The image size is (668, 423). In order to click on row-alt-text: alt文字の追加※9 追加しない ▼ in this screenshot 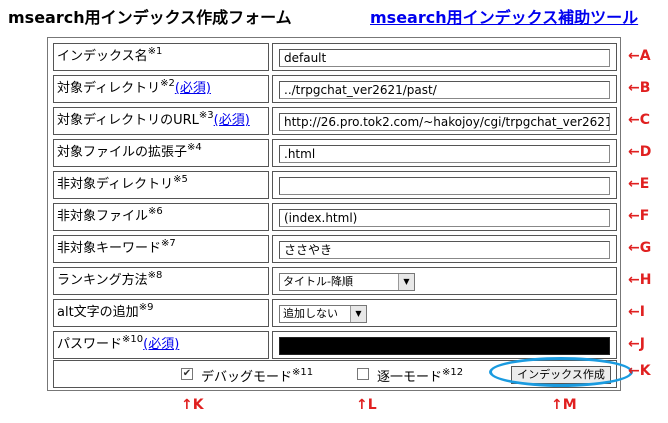, I will do `click(335, 313)`.